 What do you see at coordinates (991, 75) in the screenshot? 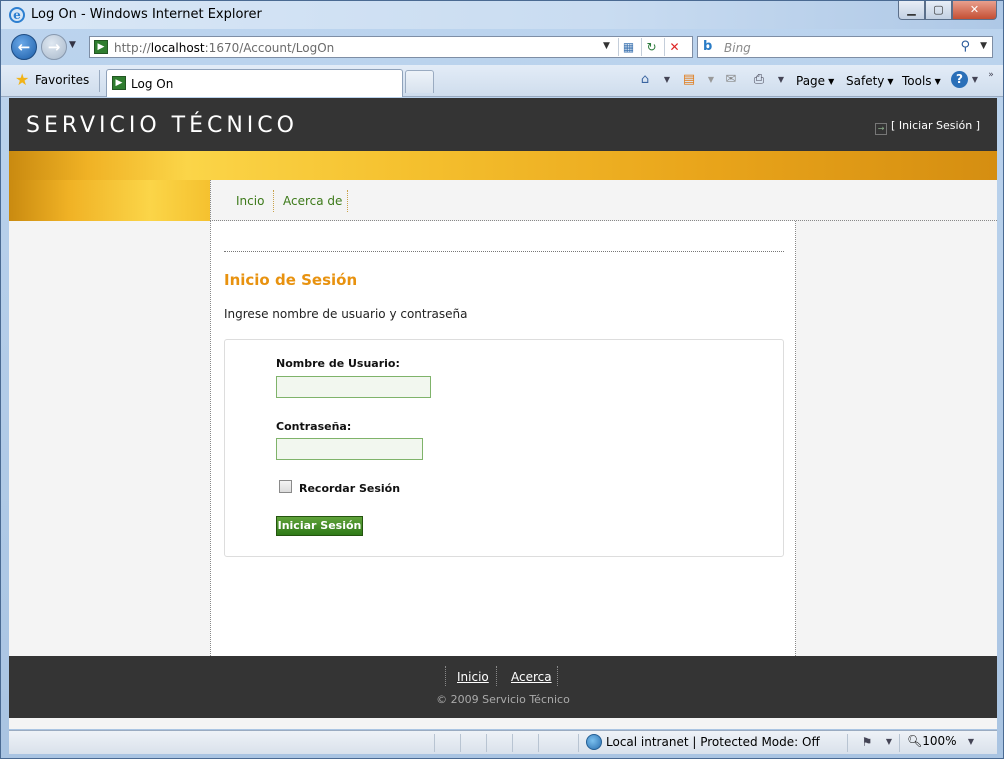
I see `chevron-more-icon: »` at bounding box center [991, 75].